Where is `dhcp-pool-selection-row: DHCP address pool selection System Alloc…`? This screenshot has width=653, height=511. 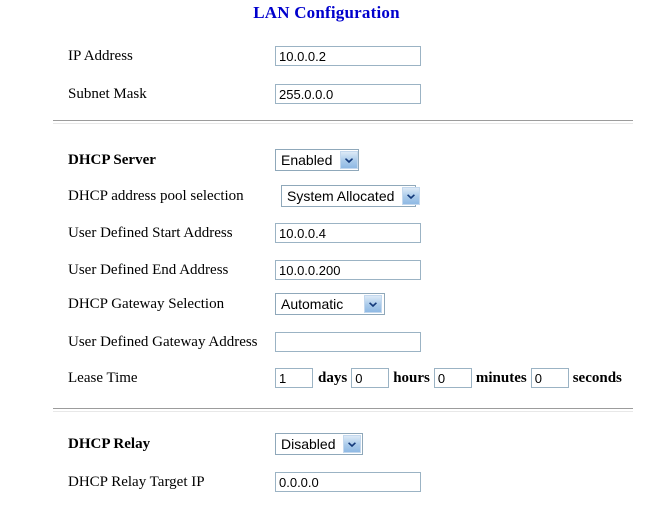
dhcp-pool-selection-row: DHCP address pool selection System Alloc… is located at coordinates (326, 196).